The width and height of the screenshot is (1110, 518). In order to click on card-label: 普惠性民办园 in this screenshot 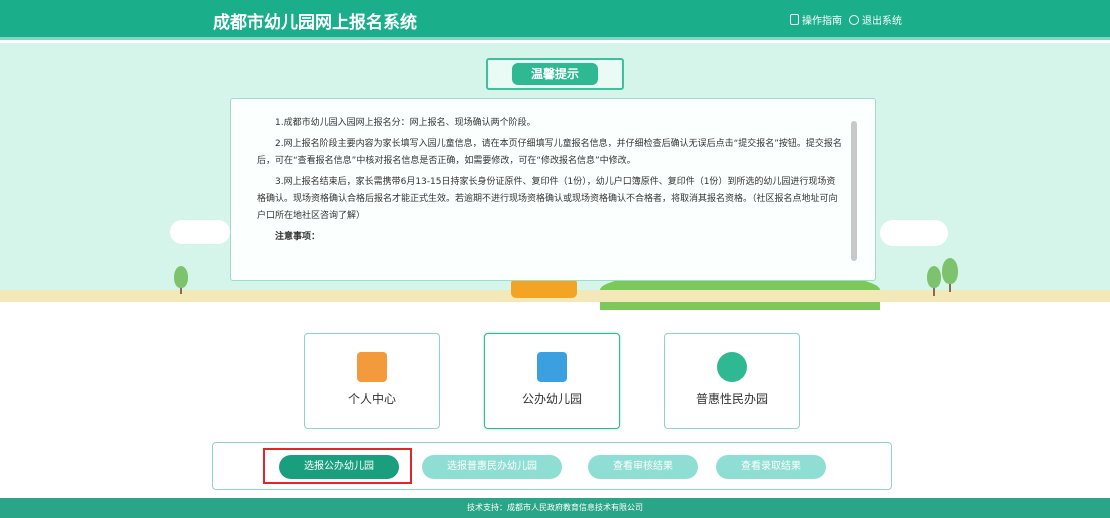, I will do `click(731, 399)`.